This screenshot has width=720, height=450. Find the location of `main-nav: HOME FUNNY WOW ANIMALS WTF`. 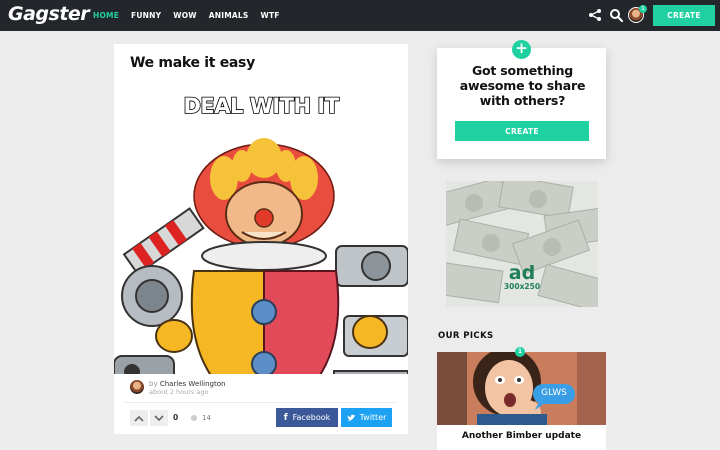

main-nav: HOME FUNNY WOW ANIMALS WTF is located at coordinates (192, 15).